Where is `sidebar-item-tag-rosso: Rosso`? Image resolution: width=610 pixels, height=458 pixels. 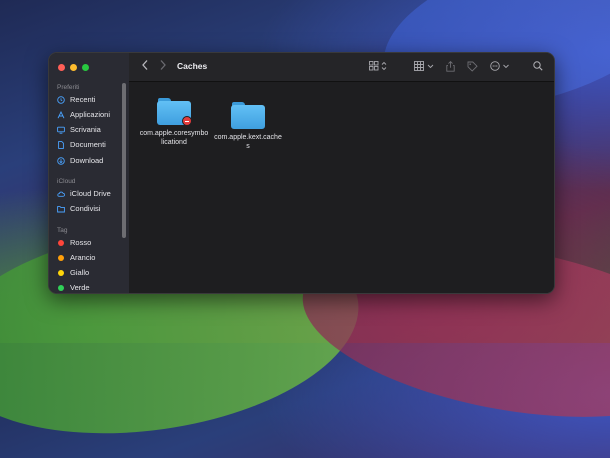 sidebar-item-tag-rosso: Rosso is located at coordinates (74, 242).